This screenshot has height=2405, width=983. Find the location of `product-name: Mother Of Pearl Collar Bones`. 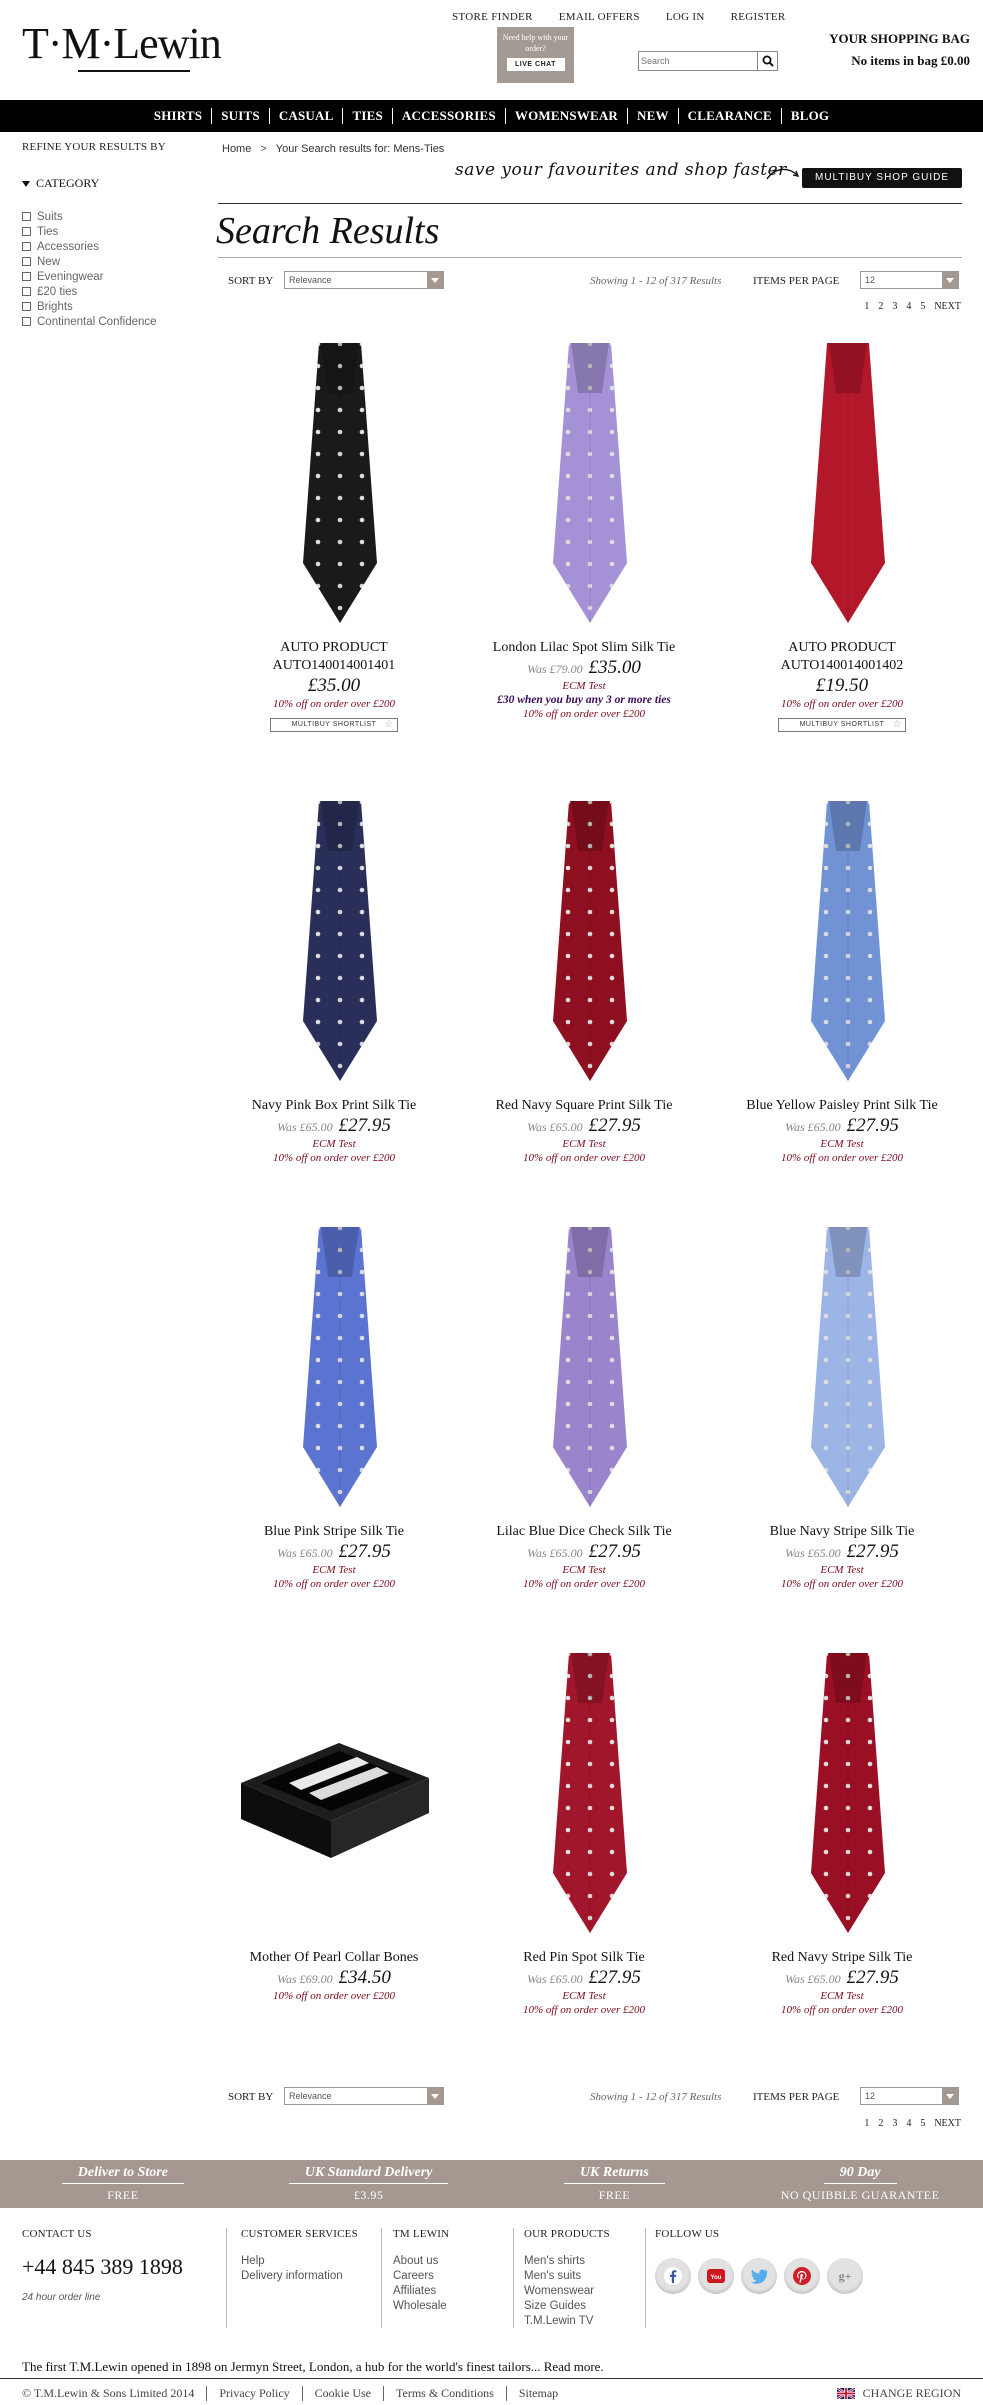

product-name: Mother Of Pearl Collar Bones is located at coordinates (334, 1958).